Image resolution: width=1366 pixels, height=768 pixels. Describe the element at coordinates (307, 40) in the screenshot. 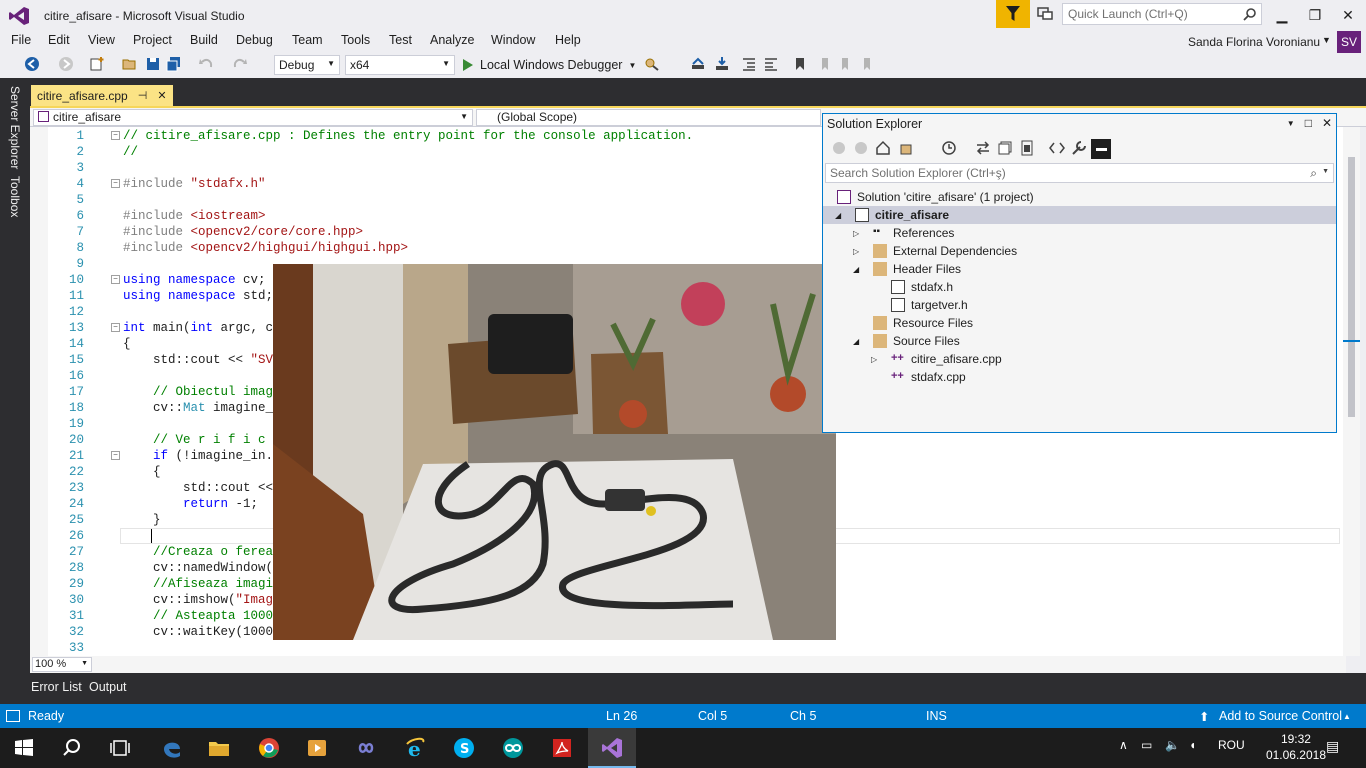

I see `menu-team: Team` at that location.